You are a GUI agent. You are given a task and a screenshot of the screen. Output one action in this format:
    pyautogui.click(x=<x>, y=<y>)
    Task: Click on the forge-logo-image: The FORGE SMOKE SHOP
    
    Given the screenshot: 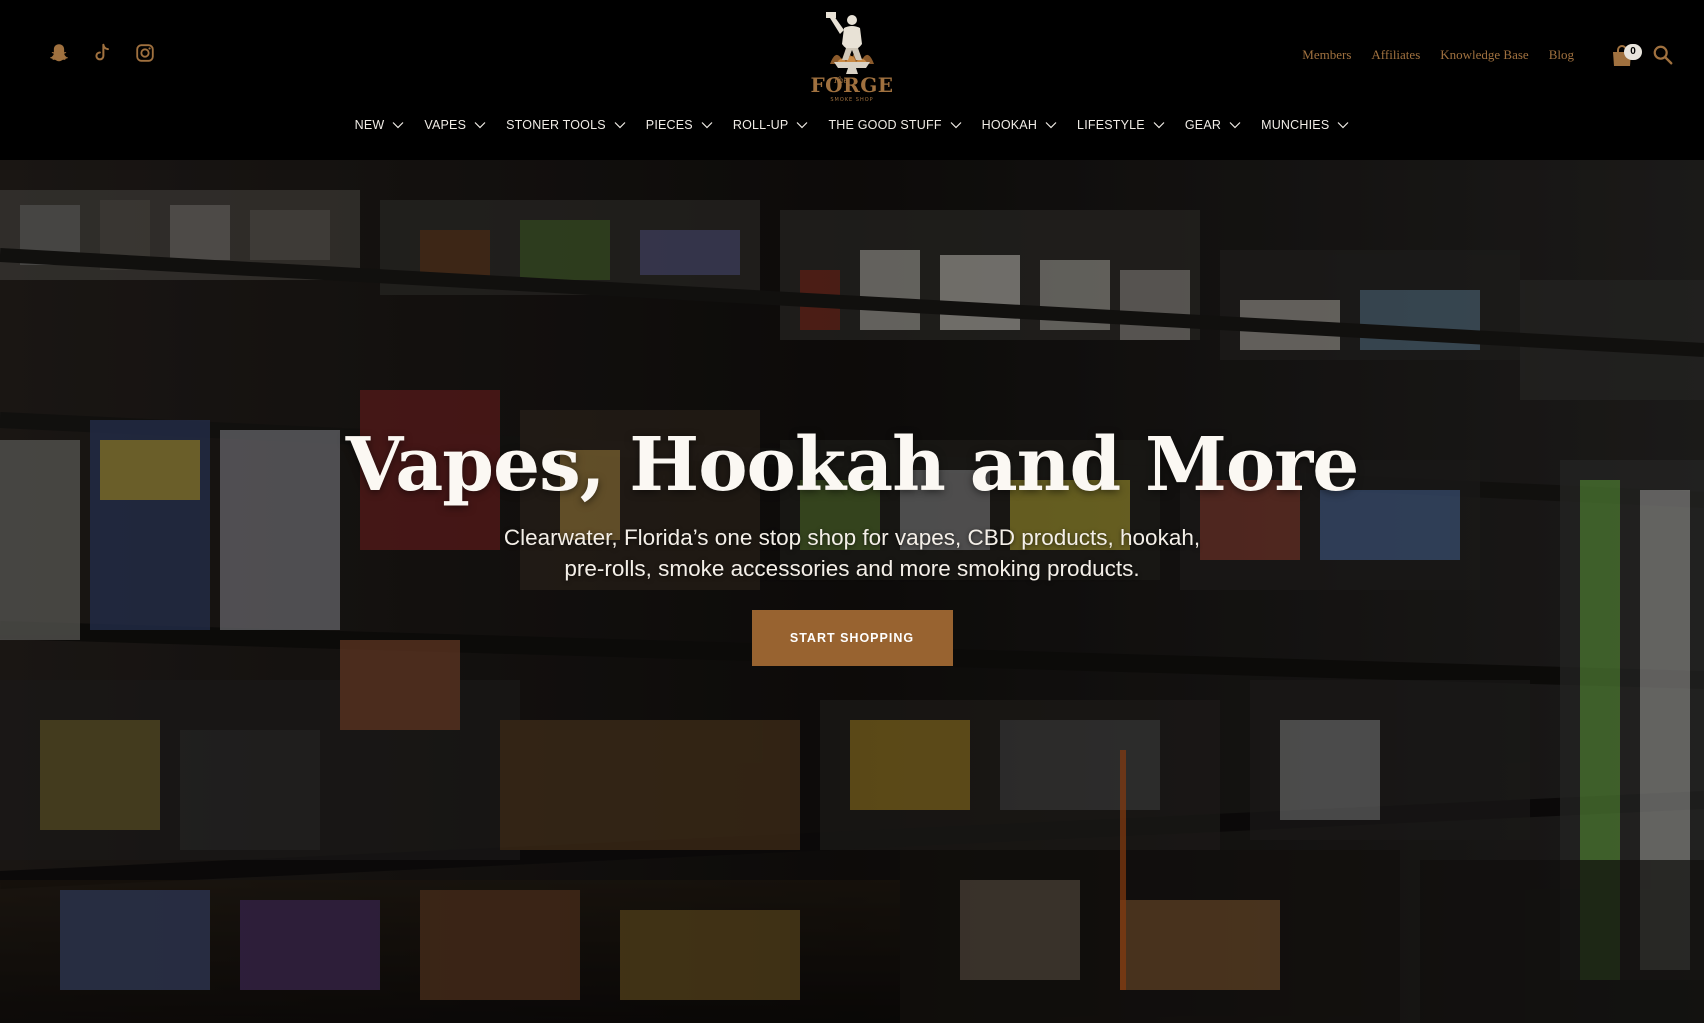 What is the action you would take?
    pyautogui.click(x=851, y=57)
    